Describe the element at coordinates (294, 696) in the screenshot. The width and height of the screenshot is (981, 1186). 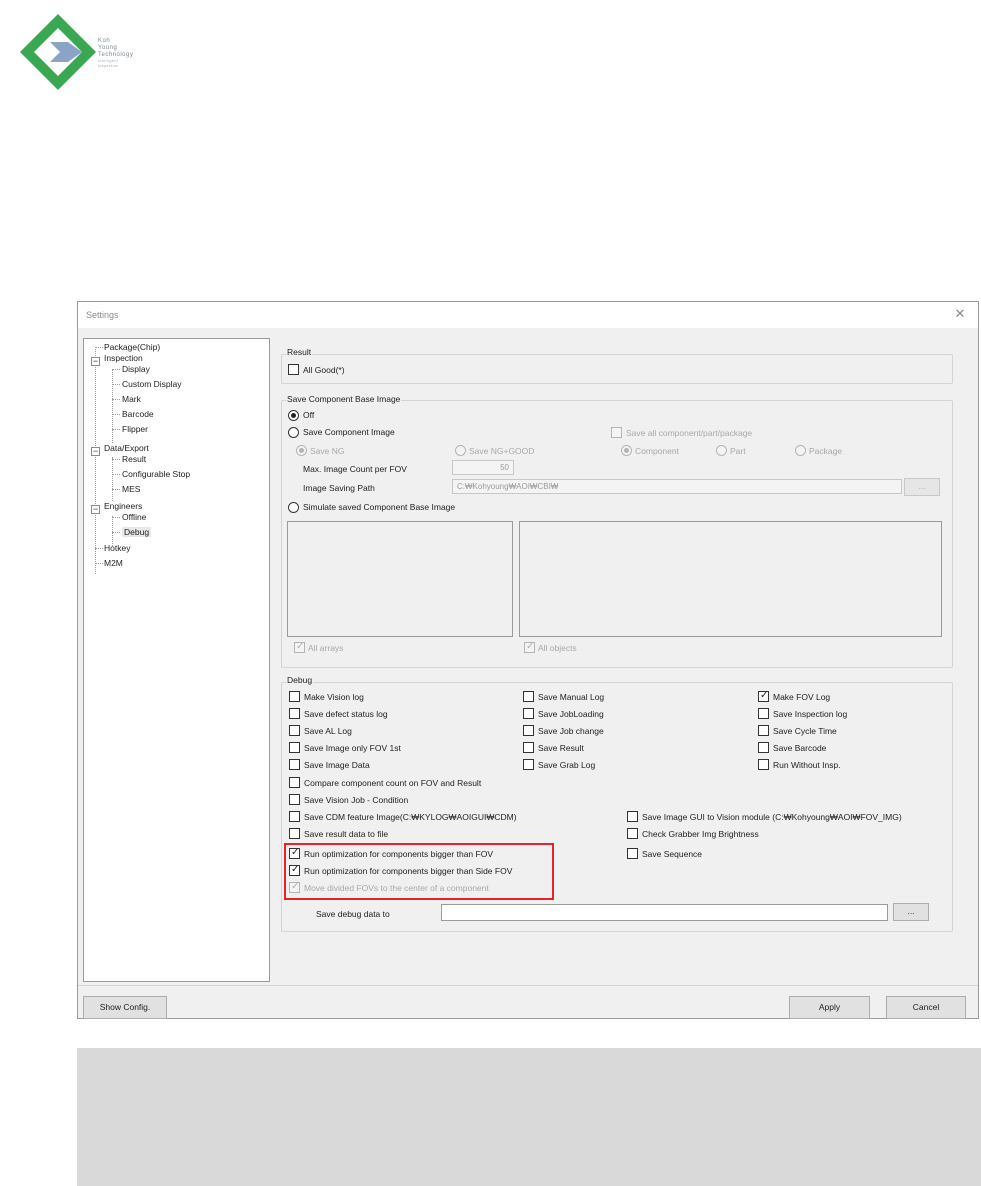
I see `make-vision-log-checkbox` at that location.